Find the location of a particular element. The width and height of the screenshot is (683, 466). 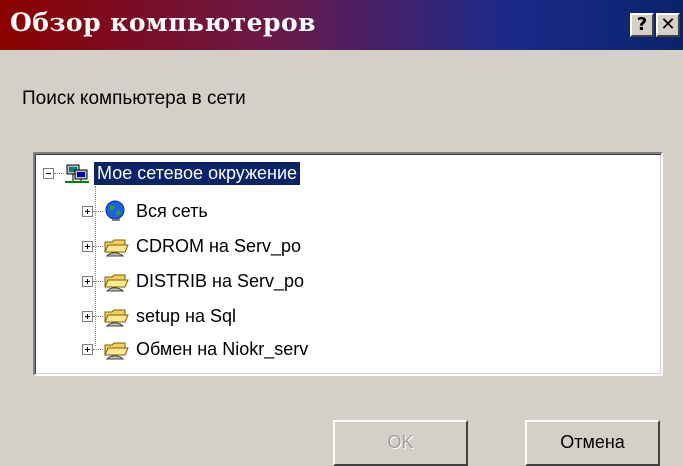

ok-button: OK is located at coordinates (400, 443).